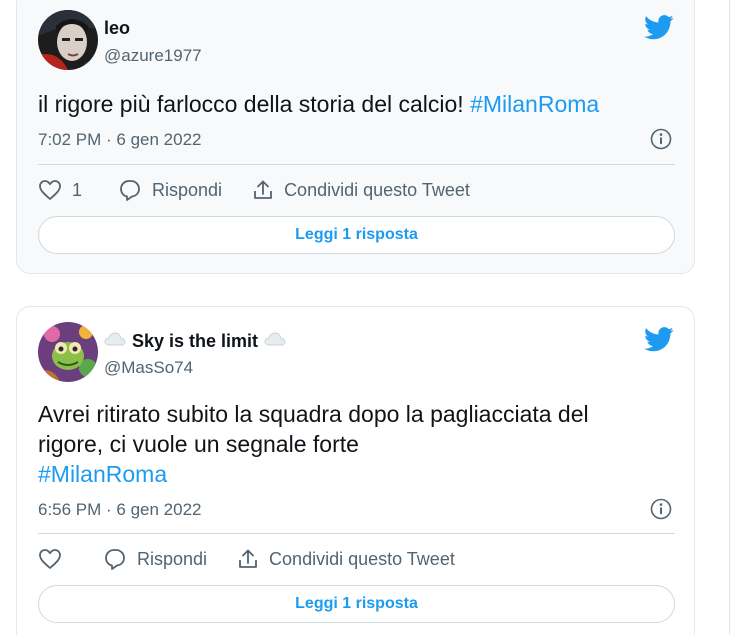  What do you see at coordinates (120, 510) in the screenshot?
I see `tweet-timestamp: 6:56 PM · 6 gen 2022` at bounding box center [120, 510].